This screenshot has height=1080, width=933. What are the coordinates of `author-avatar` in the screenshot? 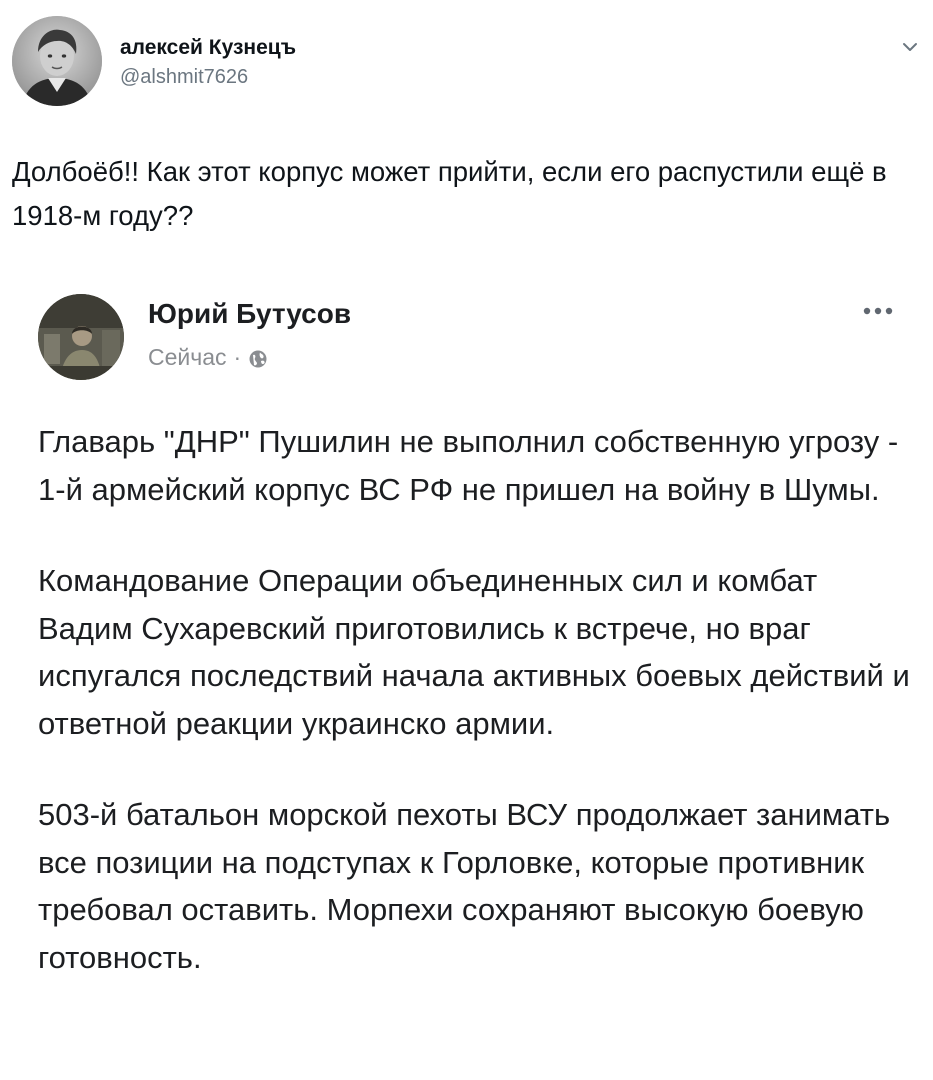 It's located at (57, 61).